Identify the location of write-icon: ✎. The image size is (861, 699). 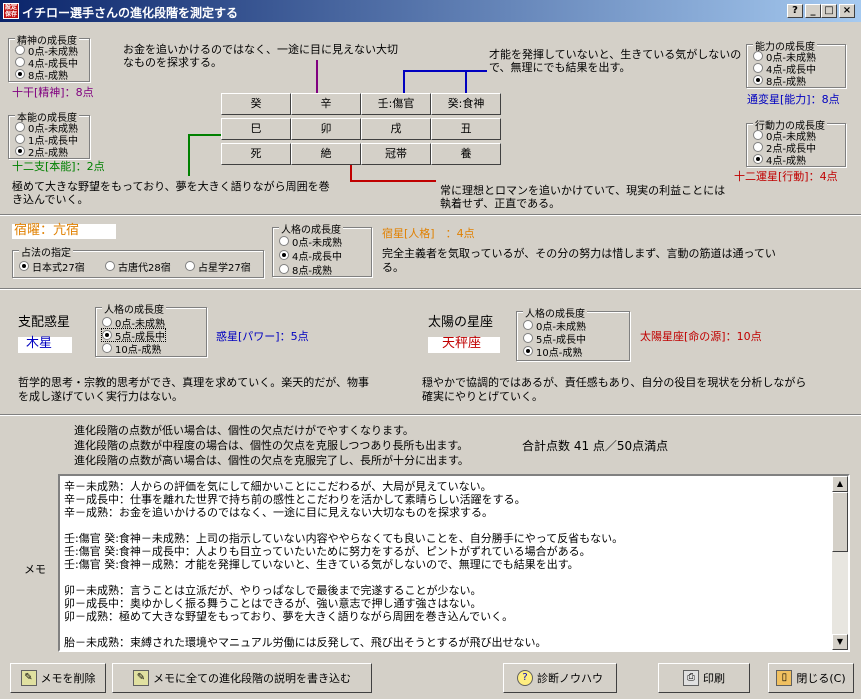
(141, 678).